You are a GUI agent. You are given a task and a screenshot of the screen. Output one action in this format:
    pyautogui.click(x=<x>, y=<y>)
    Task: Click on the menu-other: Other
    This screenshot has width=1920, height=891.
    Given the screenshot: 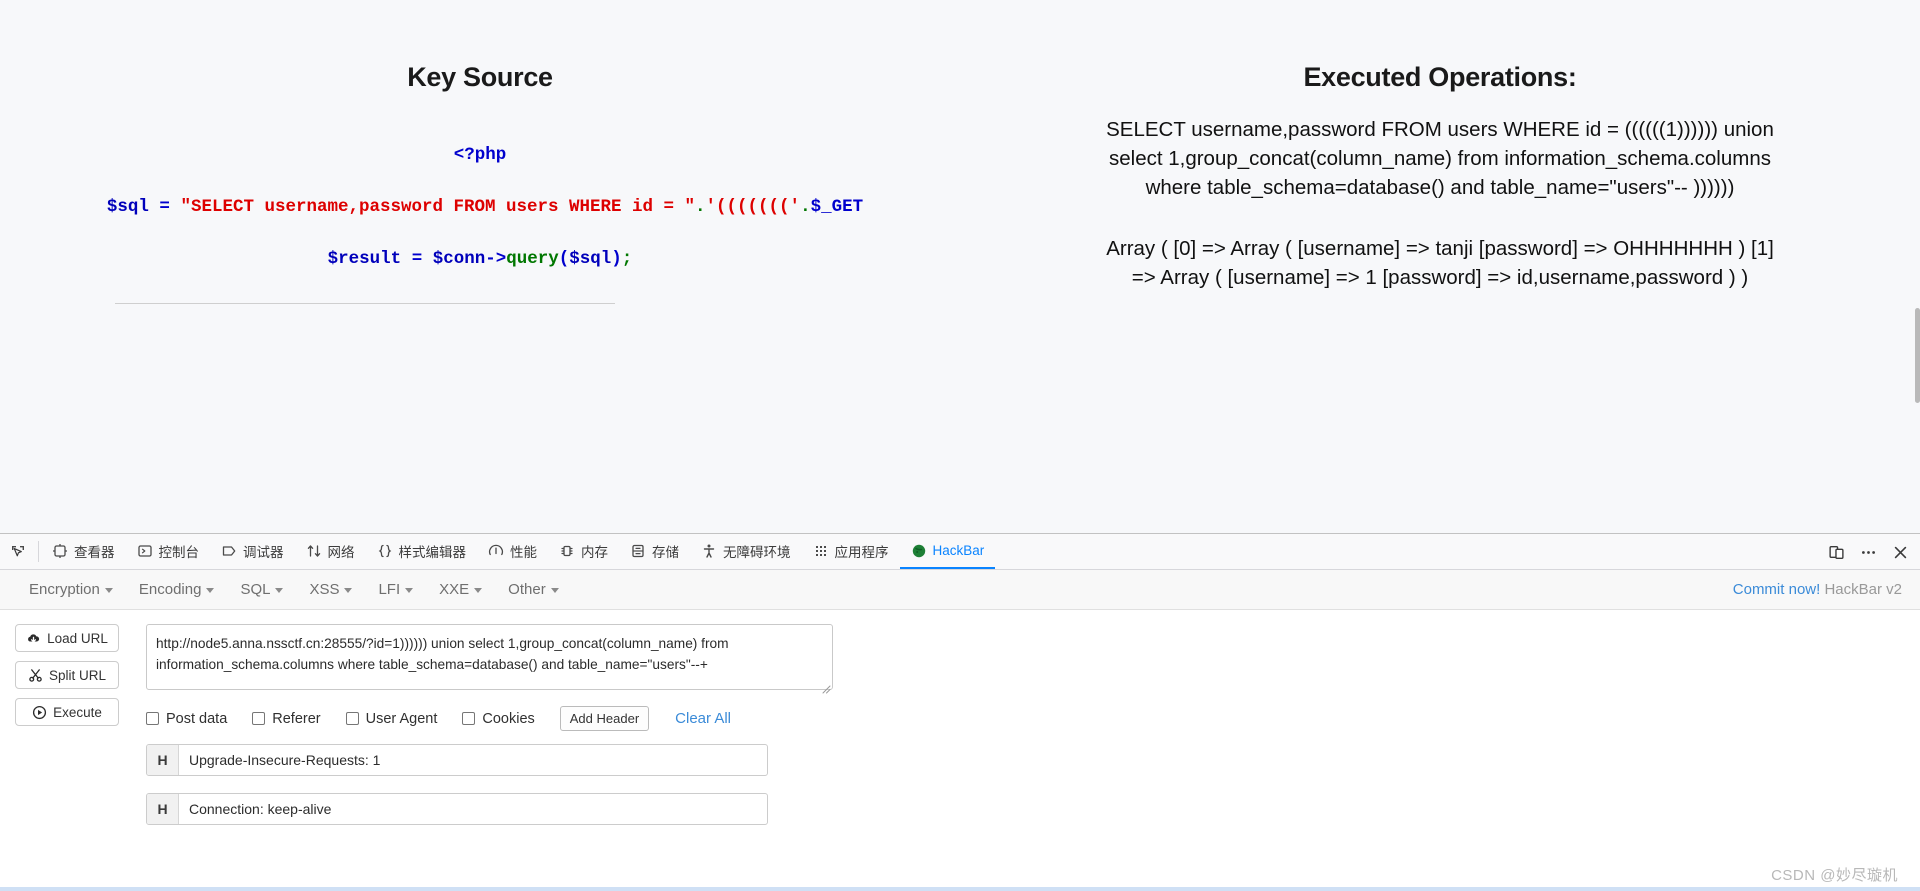 What is the action you would take?
    pyautogui.click(x=533, y=589)
    